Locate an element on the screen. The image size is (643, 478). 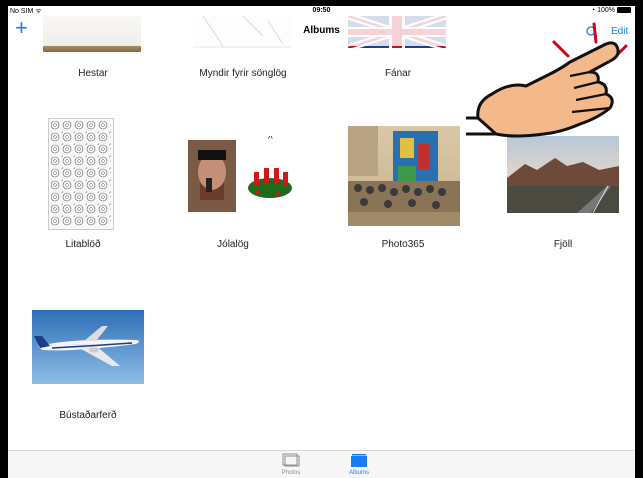
airplane-icon is located at coordinates (86, 346).